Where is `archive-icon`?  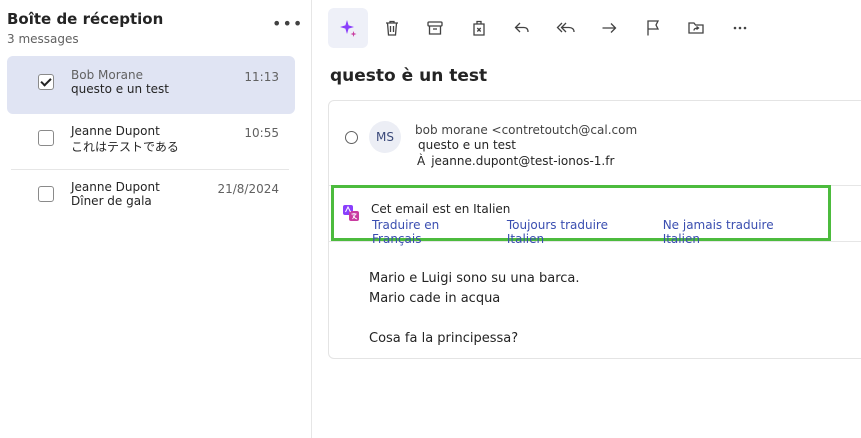 archive-icon is located at coordinates (435, 28).